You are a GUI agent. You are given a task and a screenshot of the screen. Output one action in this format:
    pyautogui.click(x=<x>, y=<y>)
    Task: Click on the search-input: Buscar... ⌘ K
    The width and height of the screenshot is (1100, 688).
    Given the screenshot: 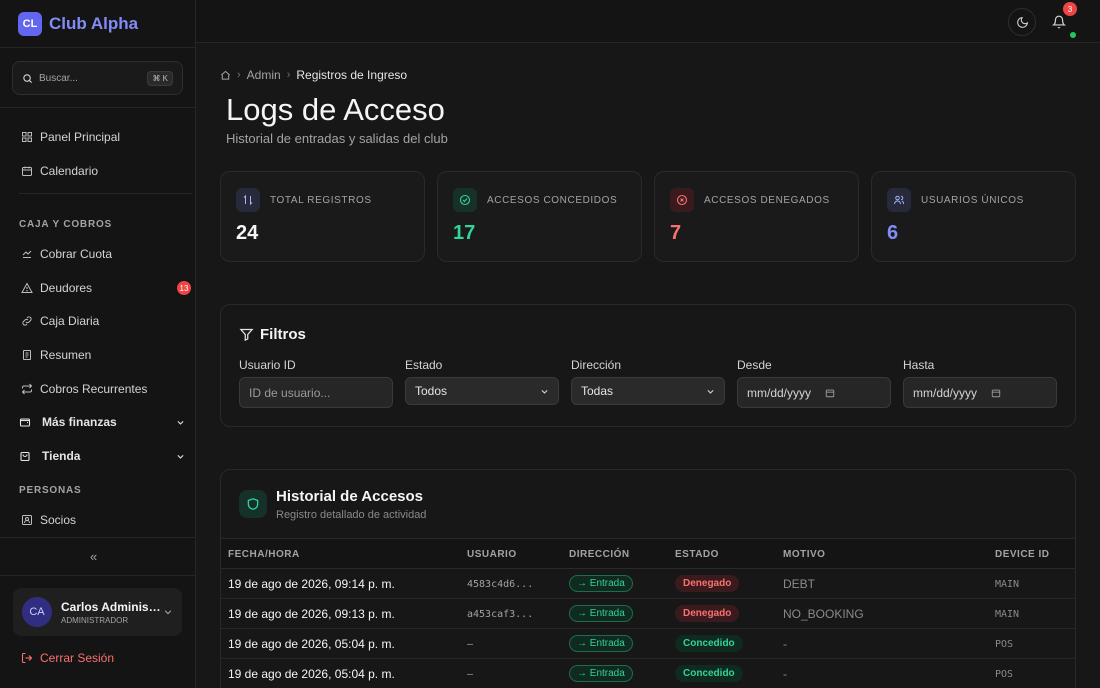 What is the action you would take?
    pyautogui.click(x=97, y=78)
    